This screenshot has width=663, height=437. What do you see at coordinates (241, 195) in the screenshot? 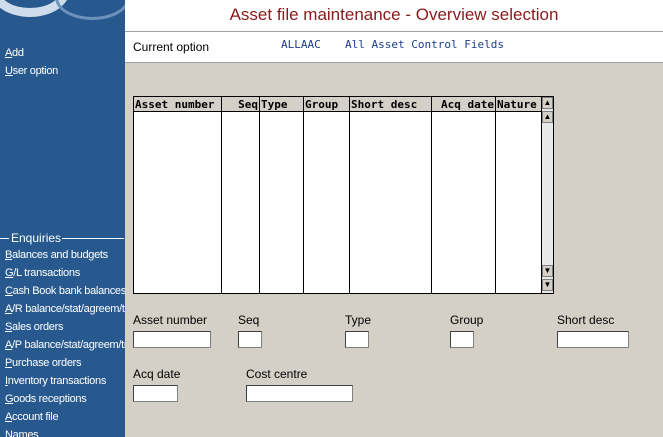
I see `grid-column-seq` at bounding box center [241, 195].